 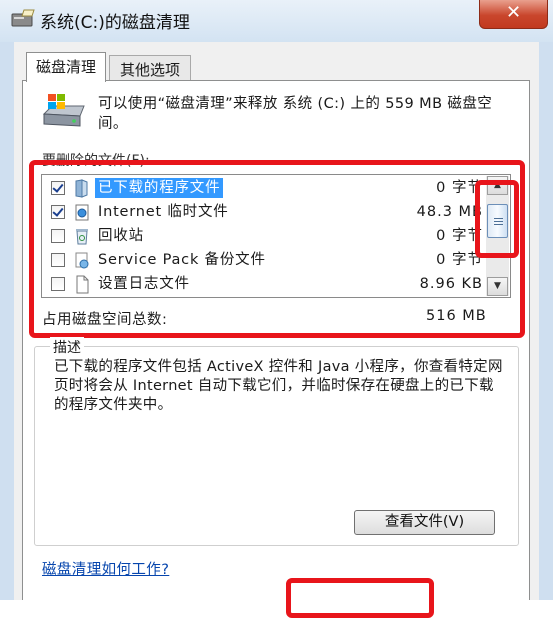 What do you see at coordinates (513, 14) in the screenshot?
I see `close-button: ✕` at bounding box center [513, 14].